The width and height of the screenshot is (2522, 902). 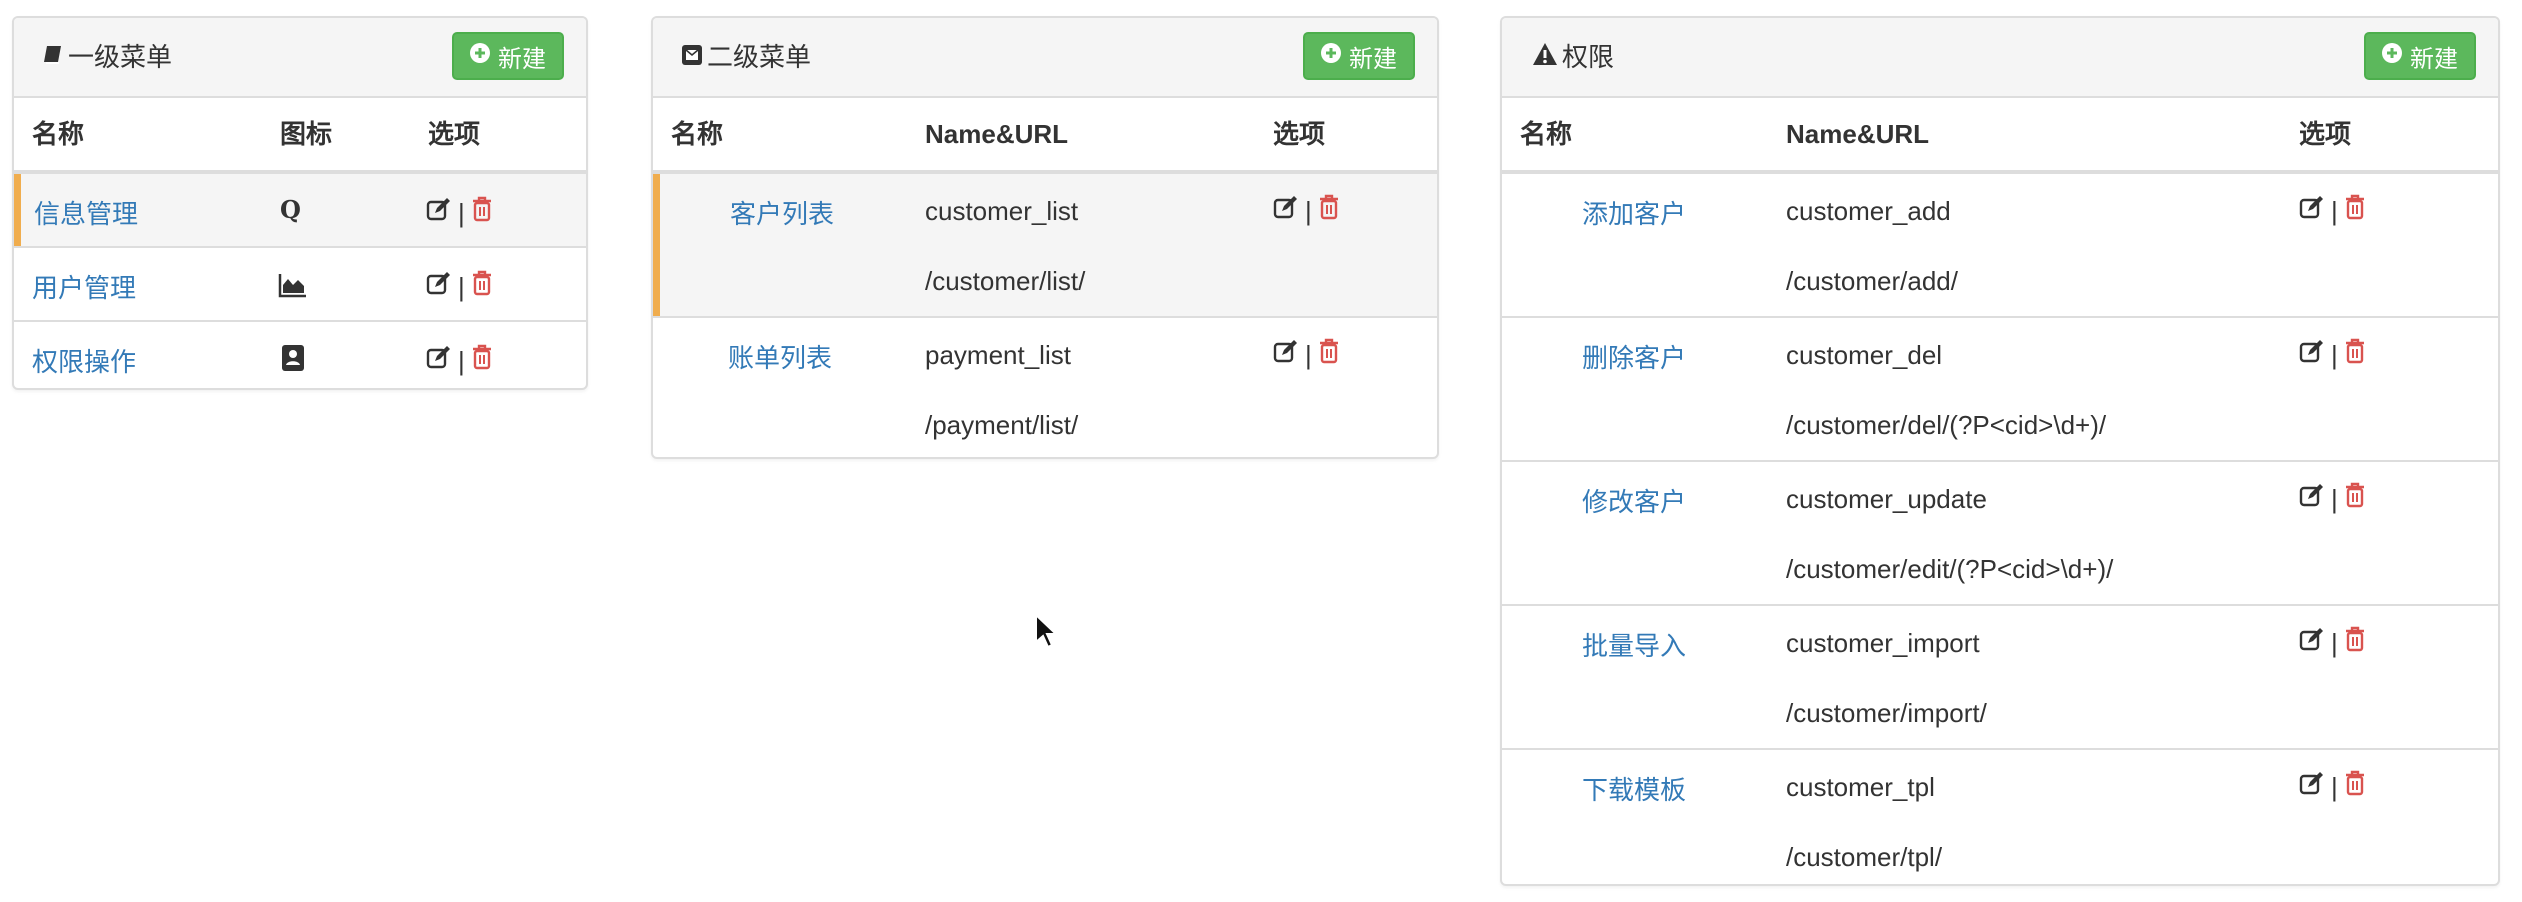 I want to click on permission-link: 下载模板, so click(x=1634, y=788).